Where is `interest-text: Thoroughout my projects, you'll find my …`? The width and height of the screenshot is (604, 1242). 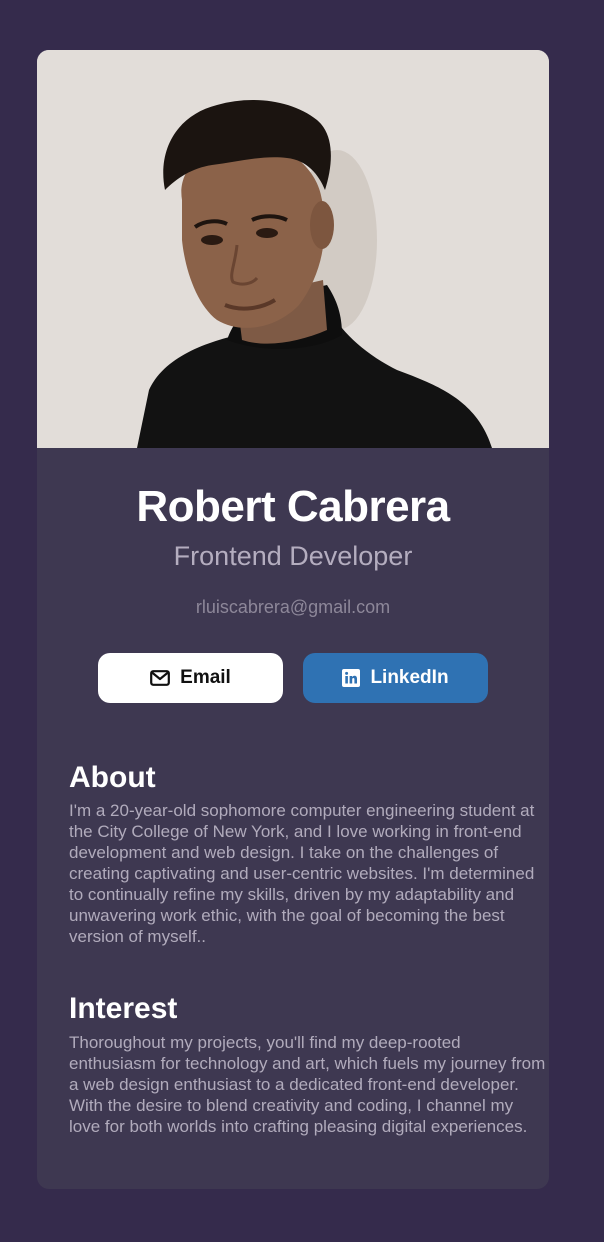
interest-text: Thoroughout my projects, you'll find my … is located at coordinates (307, 1084).